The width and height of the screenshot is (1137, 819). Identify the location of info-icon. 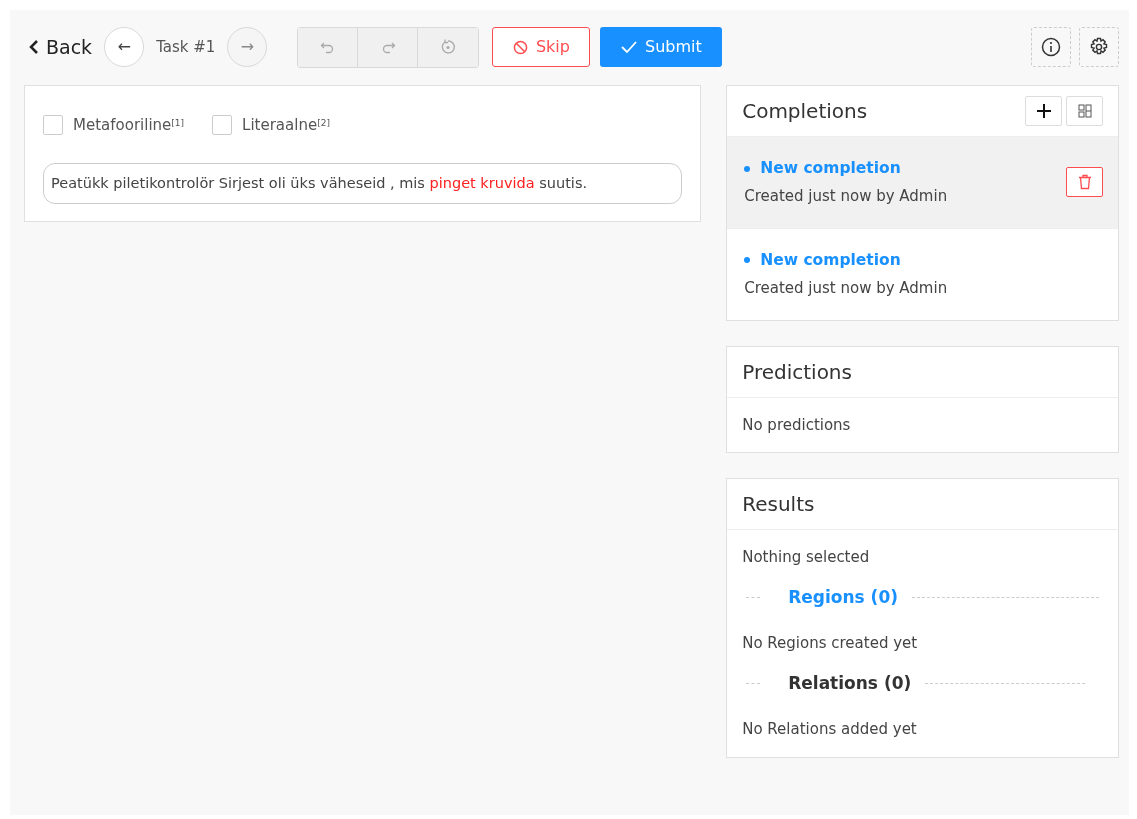
(1051, 47).